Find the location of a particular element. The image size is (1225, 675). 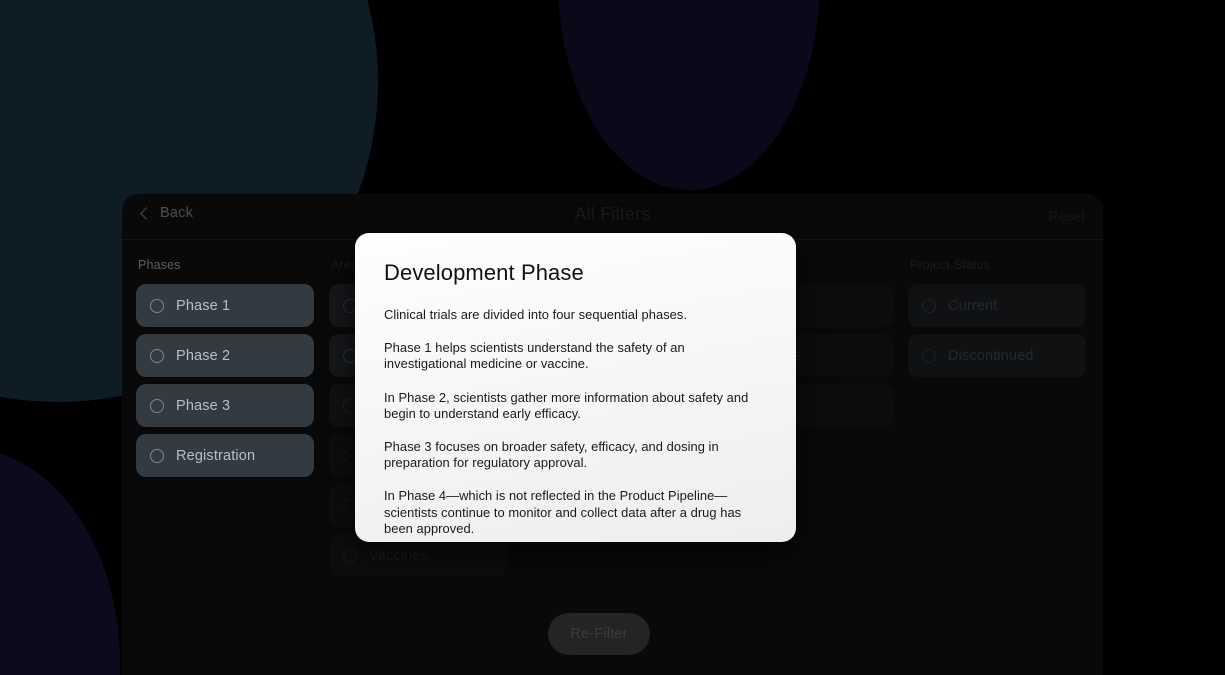

filter-chip-phase-1: Phase 1 is located at coordinates (225, 305).